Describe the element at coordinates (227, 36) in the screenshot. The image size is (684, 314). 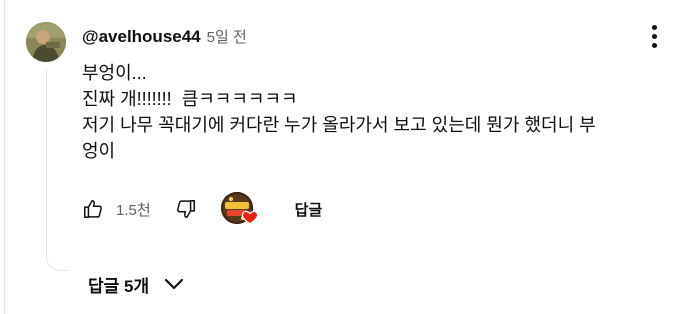
I see `comment-time: 5일 전` at that location.